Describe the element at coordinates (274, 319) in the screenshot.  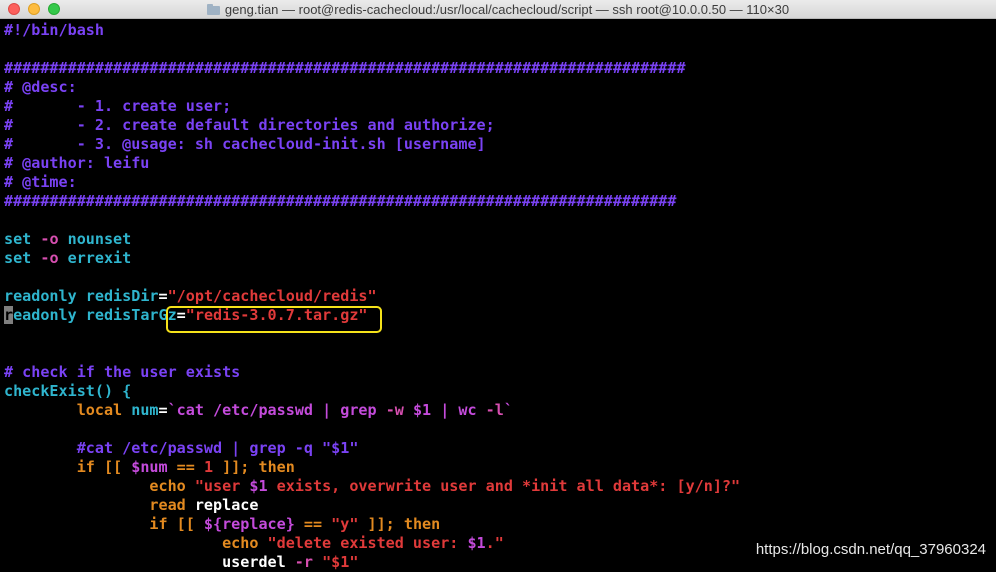
I see `annotation-highlight-box` at that location.